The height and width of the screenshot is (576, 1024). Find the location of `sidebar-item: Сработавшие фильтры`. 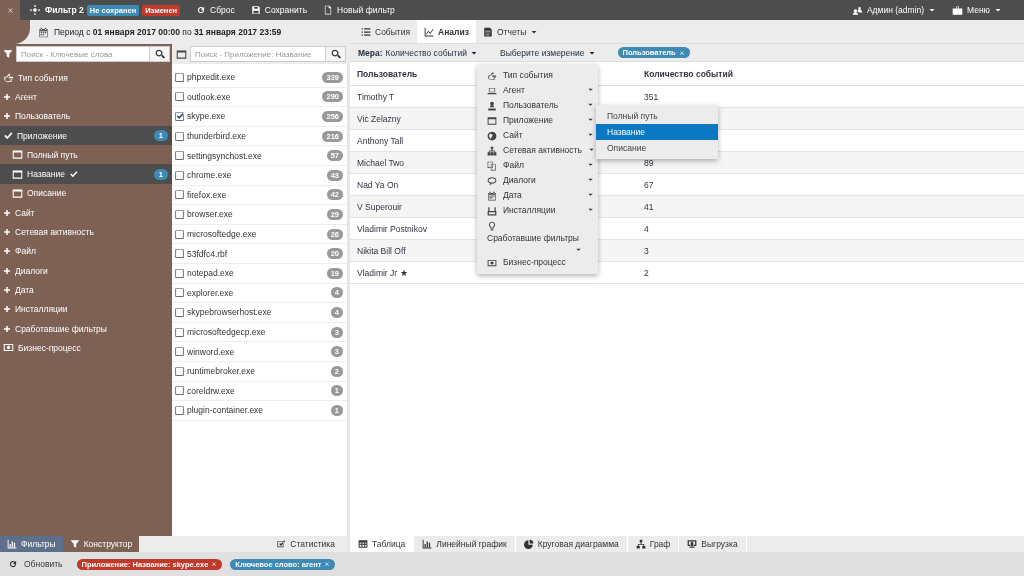

sidebar-item: Сработавшие фильтры is located at coordinates (86, 328).